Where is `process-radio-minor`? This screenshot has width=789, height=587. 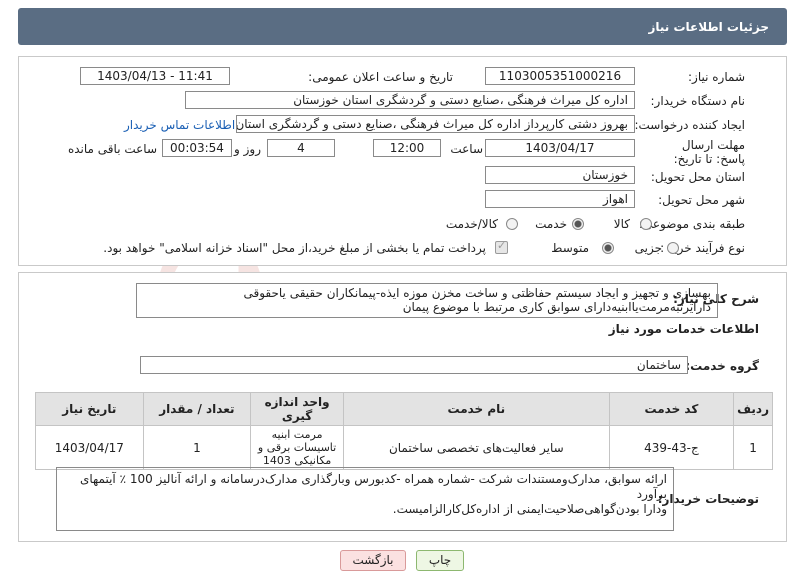 process-radio-minor is located at coordinates (673, 248).